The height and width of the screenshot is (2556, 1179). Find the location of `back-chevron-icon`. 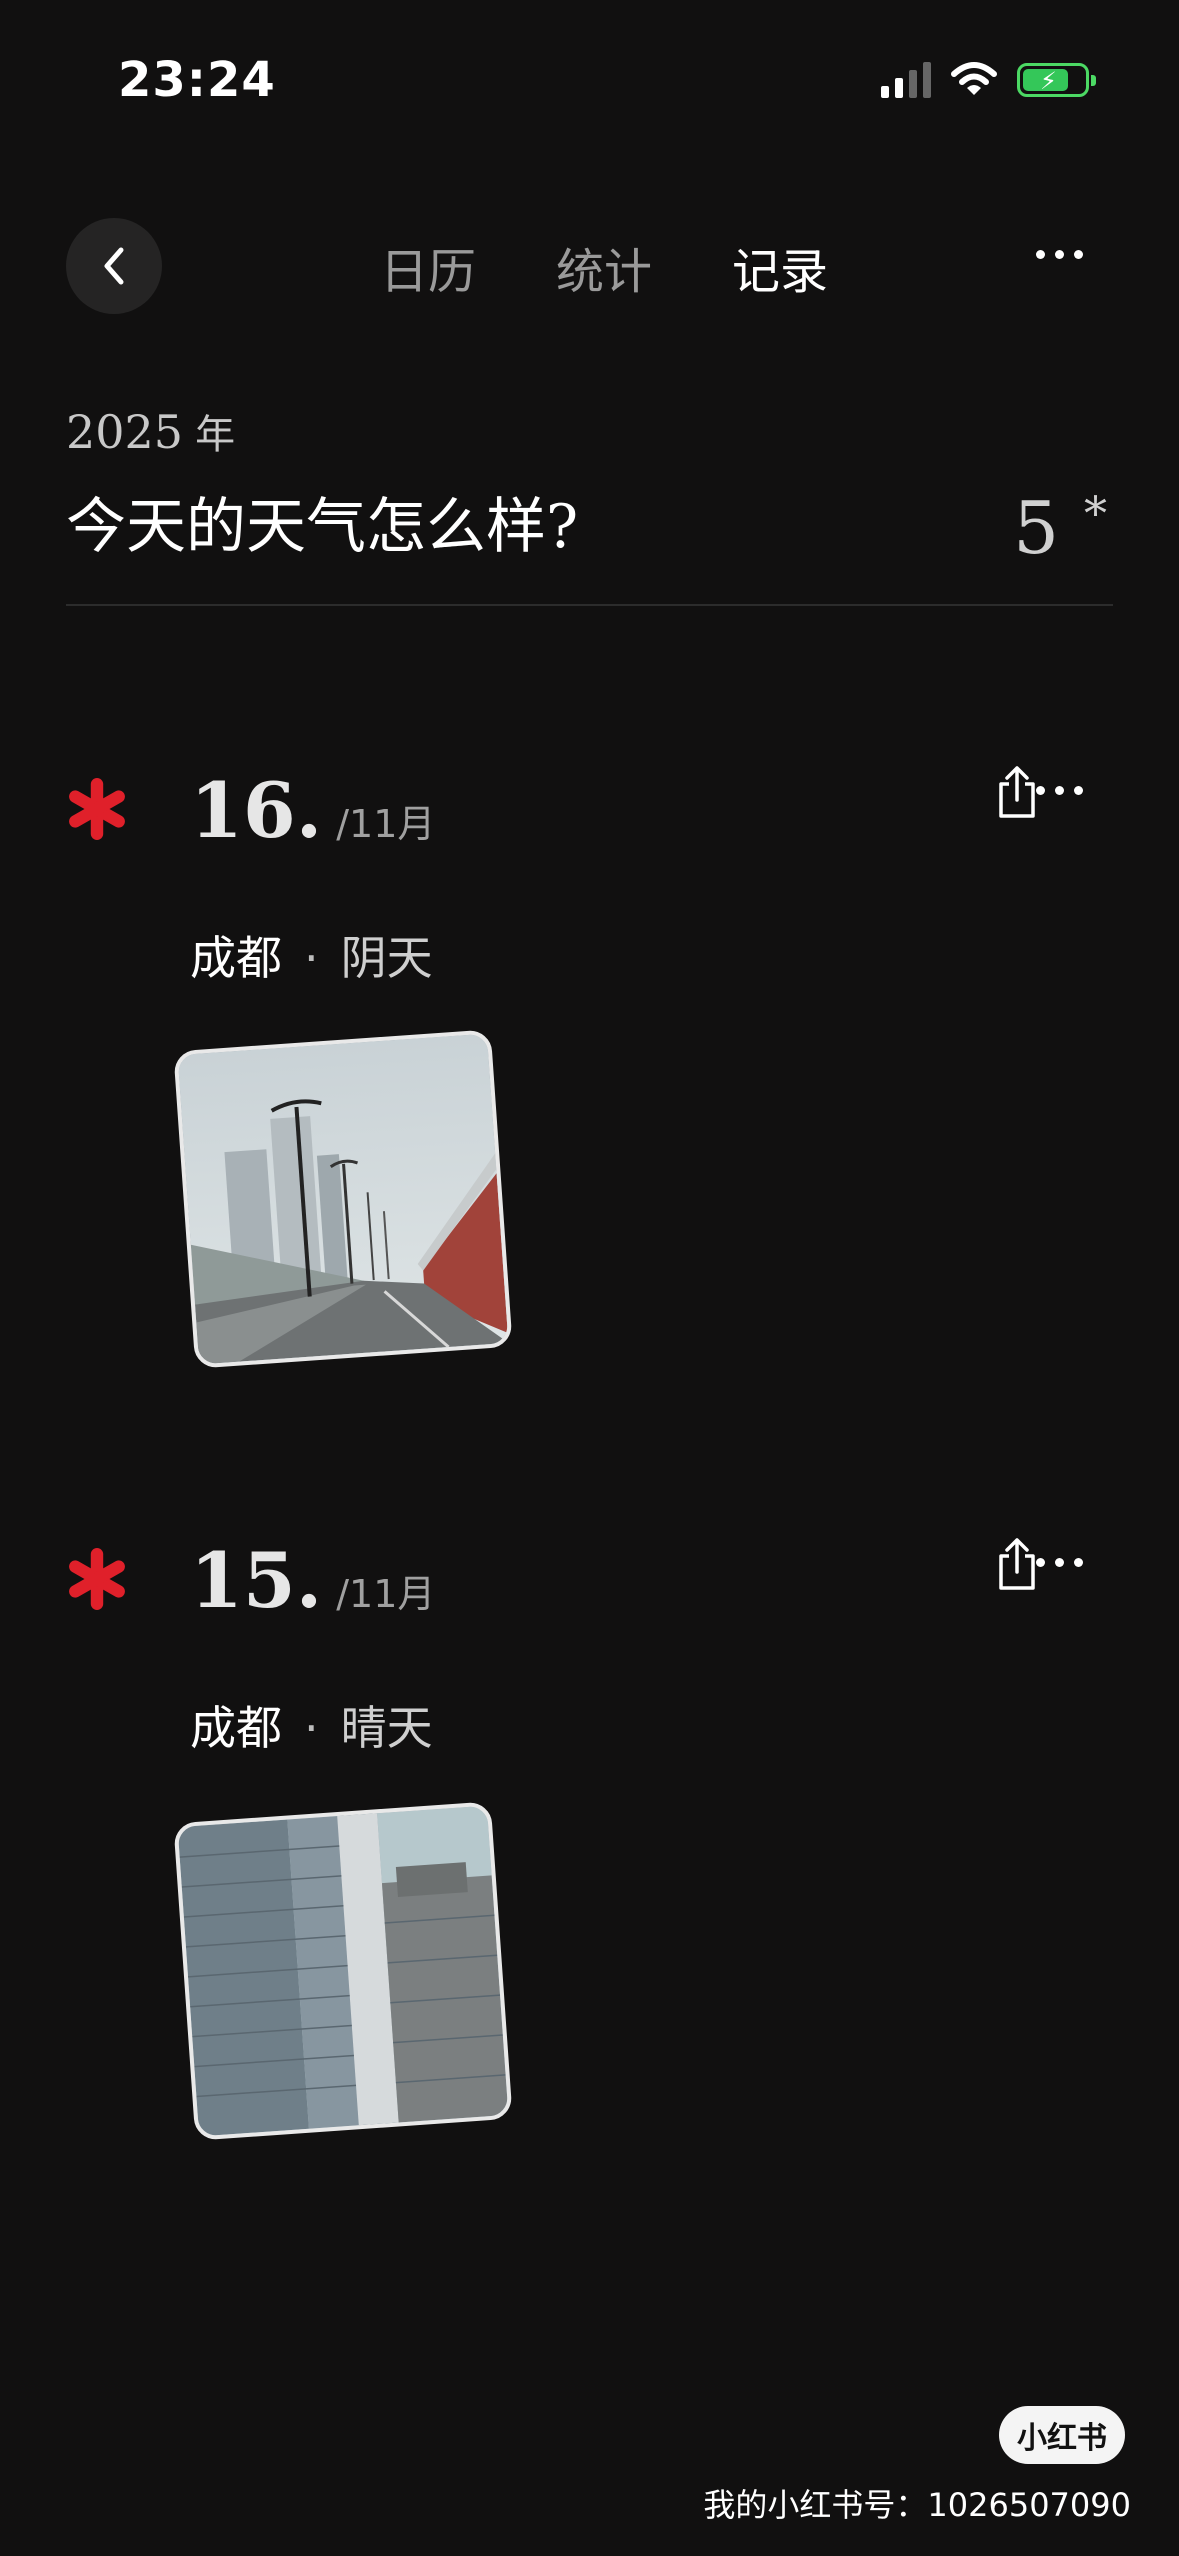

back-chevron-icon is located at coordinates (114, 266).